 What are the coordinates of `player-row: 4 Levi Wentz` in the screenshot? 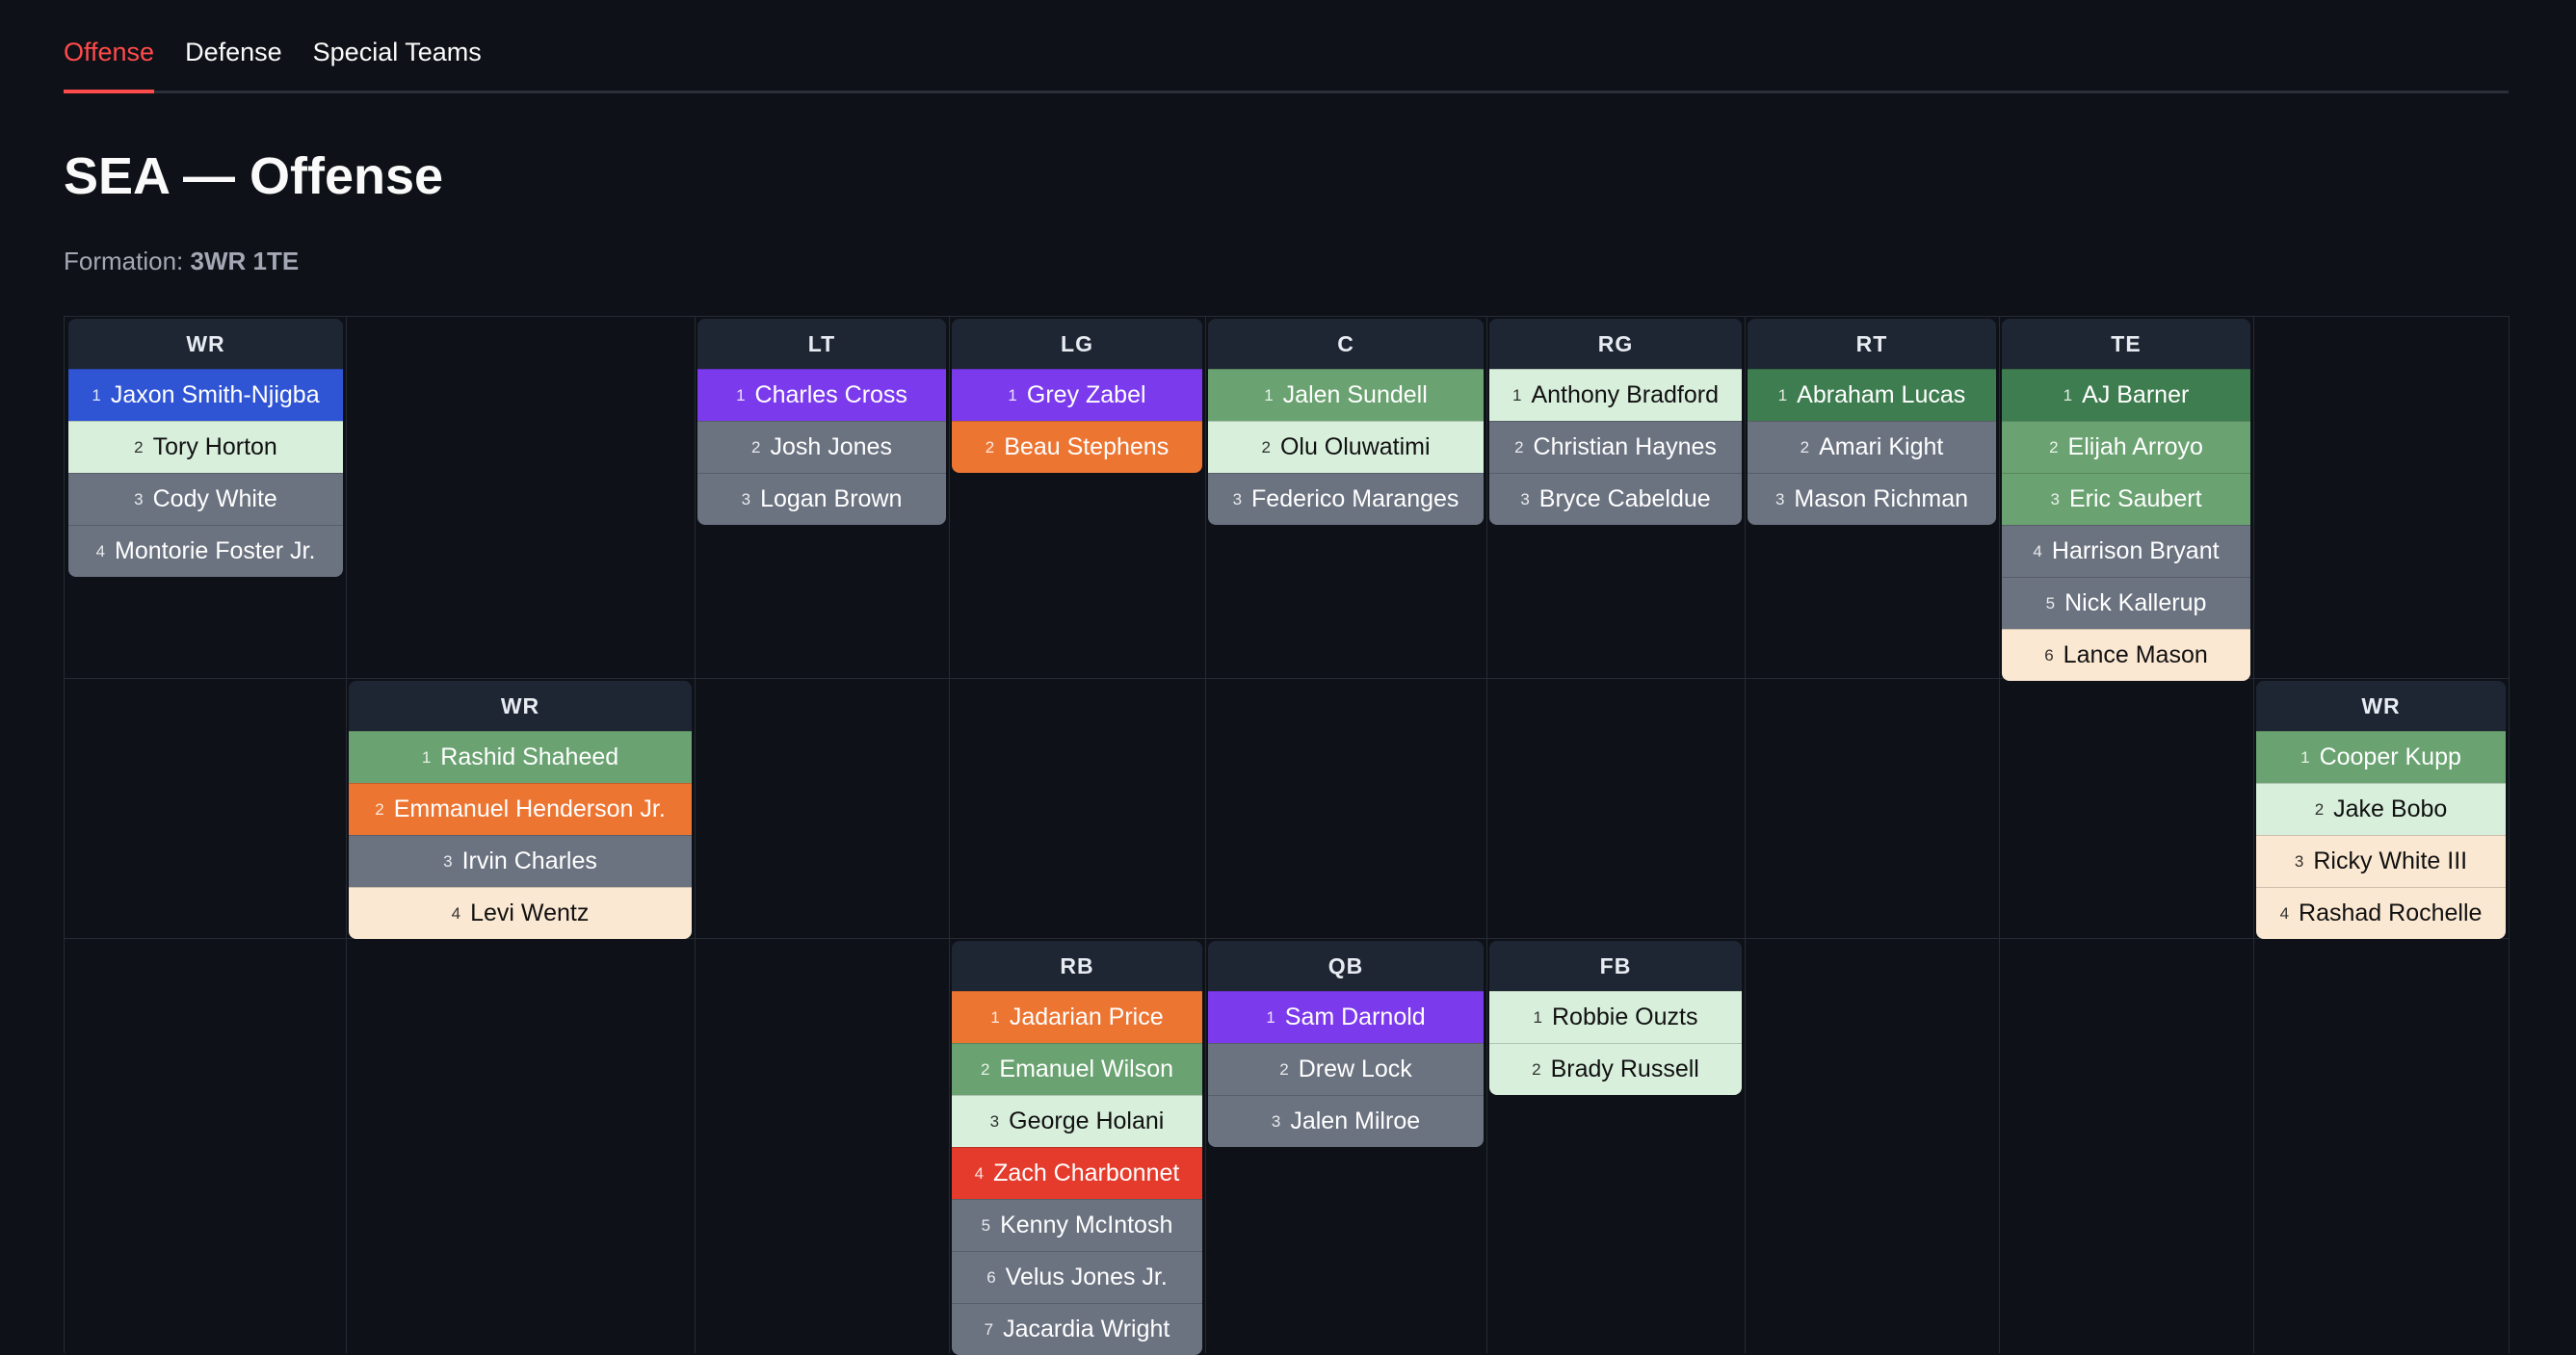 It's located at (520, 913).